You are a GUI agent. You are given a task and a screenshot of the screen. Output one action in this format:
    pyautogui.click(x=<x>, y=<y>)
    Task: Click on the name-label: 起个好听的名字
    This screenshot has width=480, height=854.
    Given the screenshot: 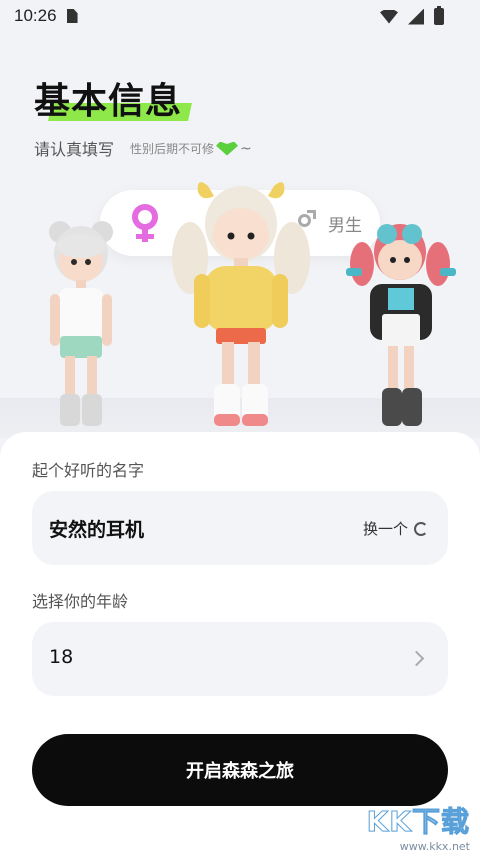 What is the action you would take?
    pyautogui.click(x=88, y=470)
    